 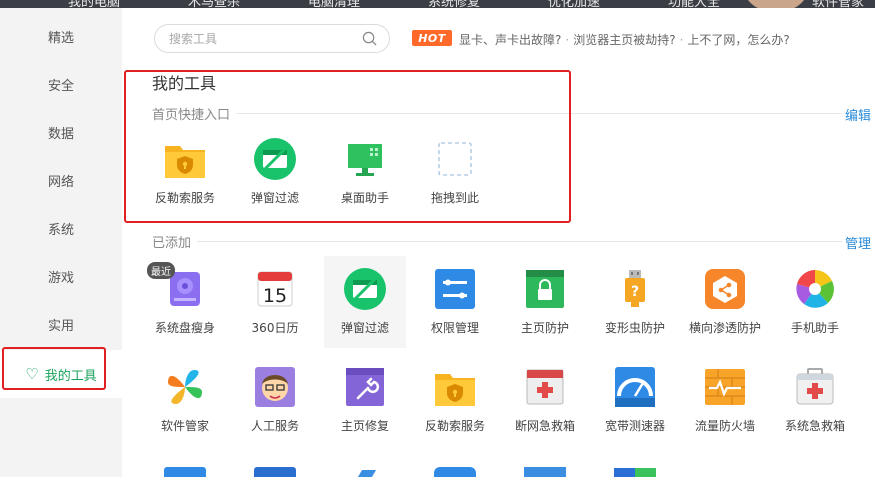 I want to click on added-item: 宽带测速器, so click(x=635, y=400).